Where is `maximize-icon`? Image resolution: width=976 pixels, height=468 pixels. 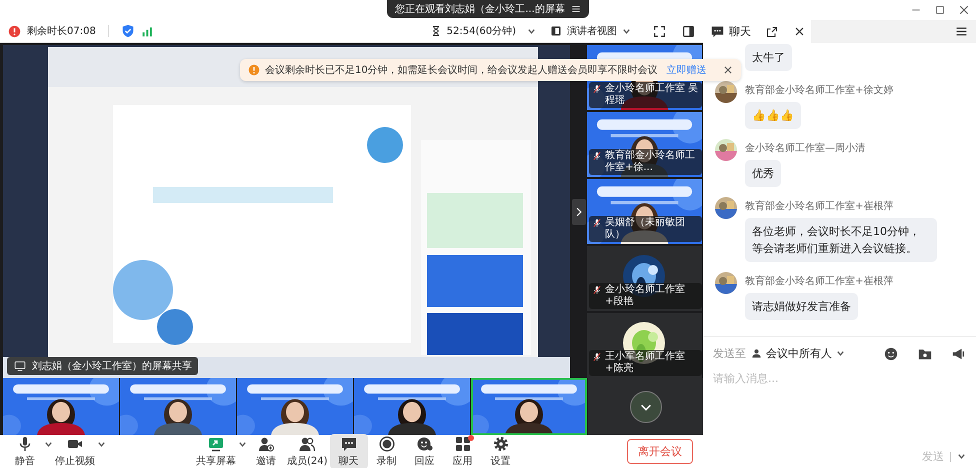 maximize-icon is located at coordinates (940, 10).